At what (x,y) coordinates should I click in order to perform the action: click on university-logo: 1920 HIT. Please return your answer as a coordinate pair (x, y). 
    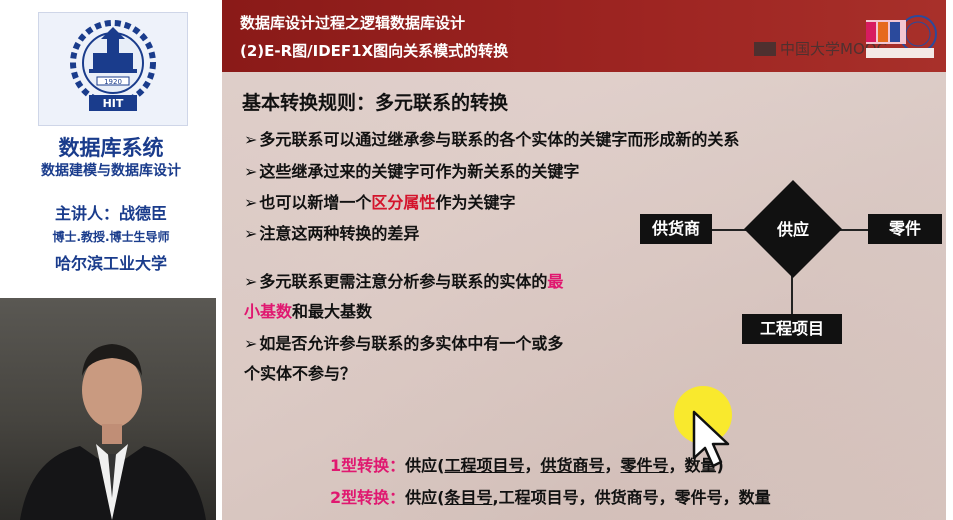
    Looking at the image, I should click on (113, 69).